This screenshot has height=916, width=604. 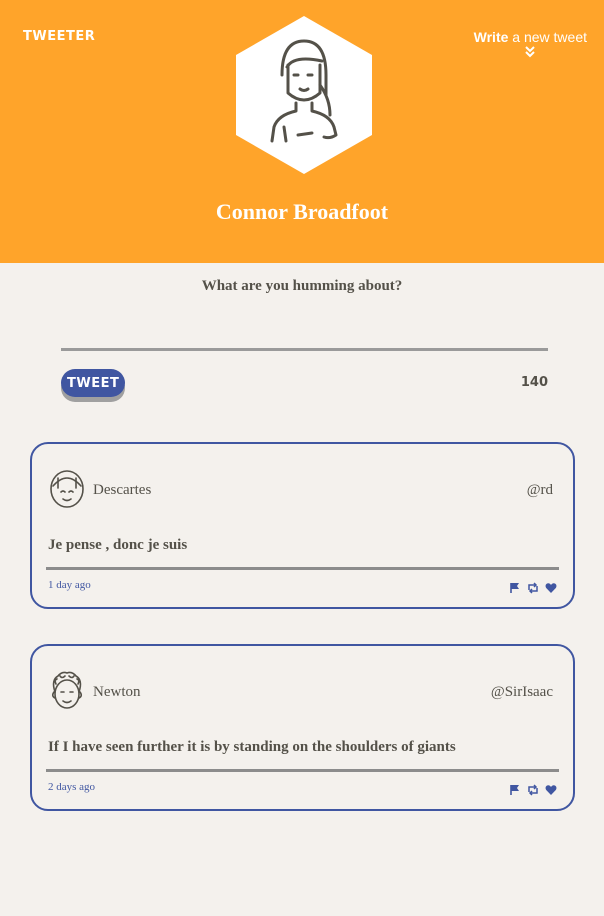 What do you see at coordinates (117, 692) in the screenshot?
I see `tweet-author-name: Newton` at bounding box center [117, 692].